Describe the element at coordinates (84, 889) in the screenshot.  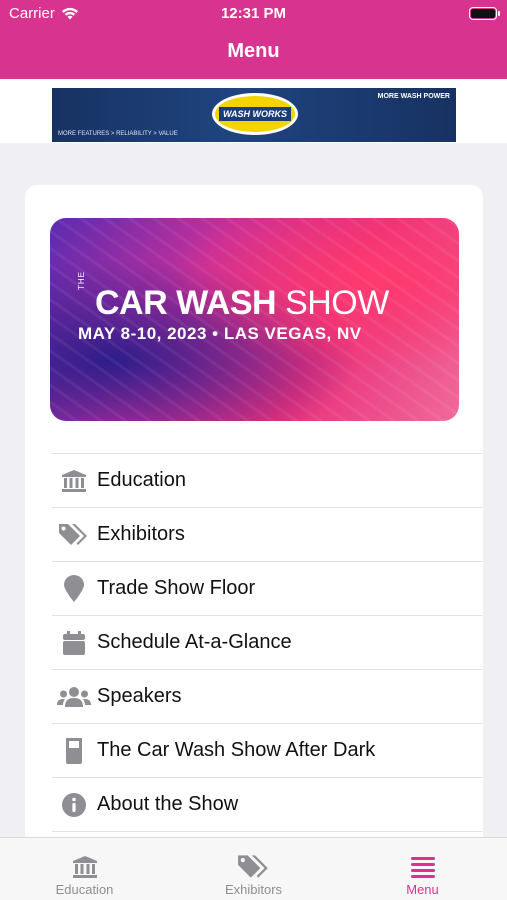
I see `tab-label: Education` at that location.